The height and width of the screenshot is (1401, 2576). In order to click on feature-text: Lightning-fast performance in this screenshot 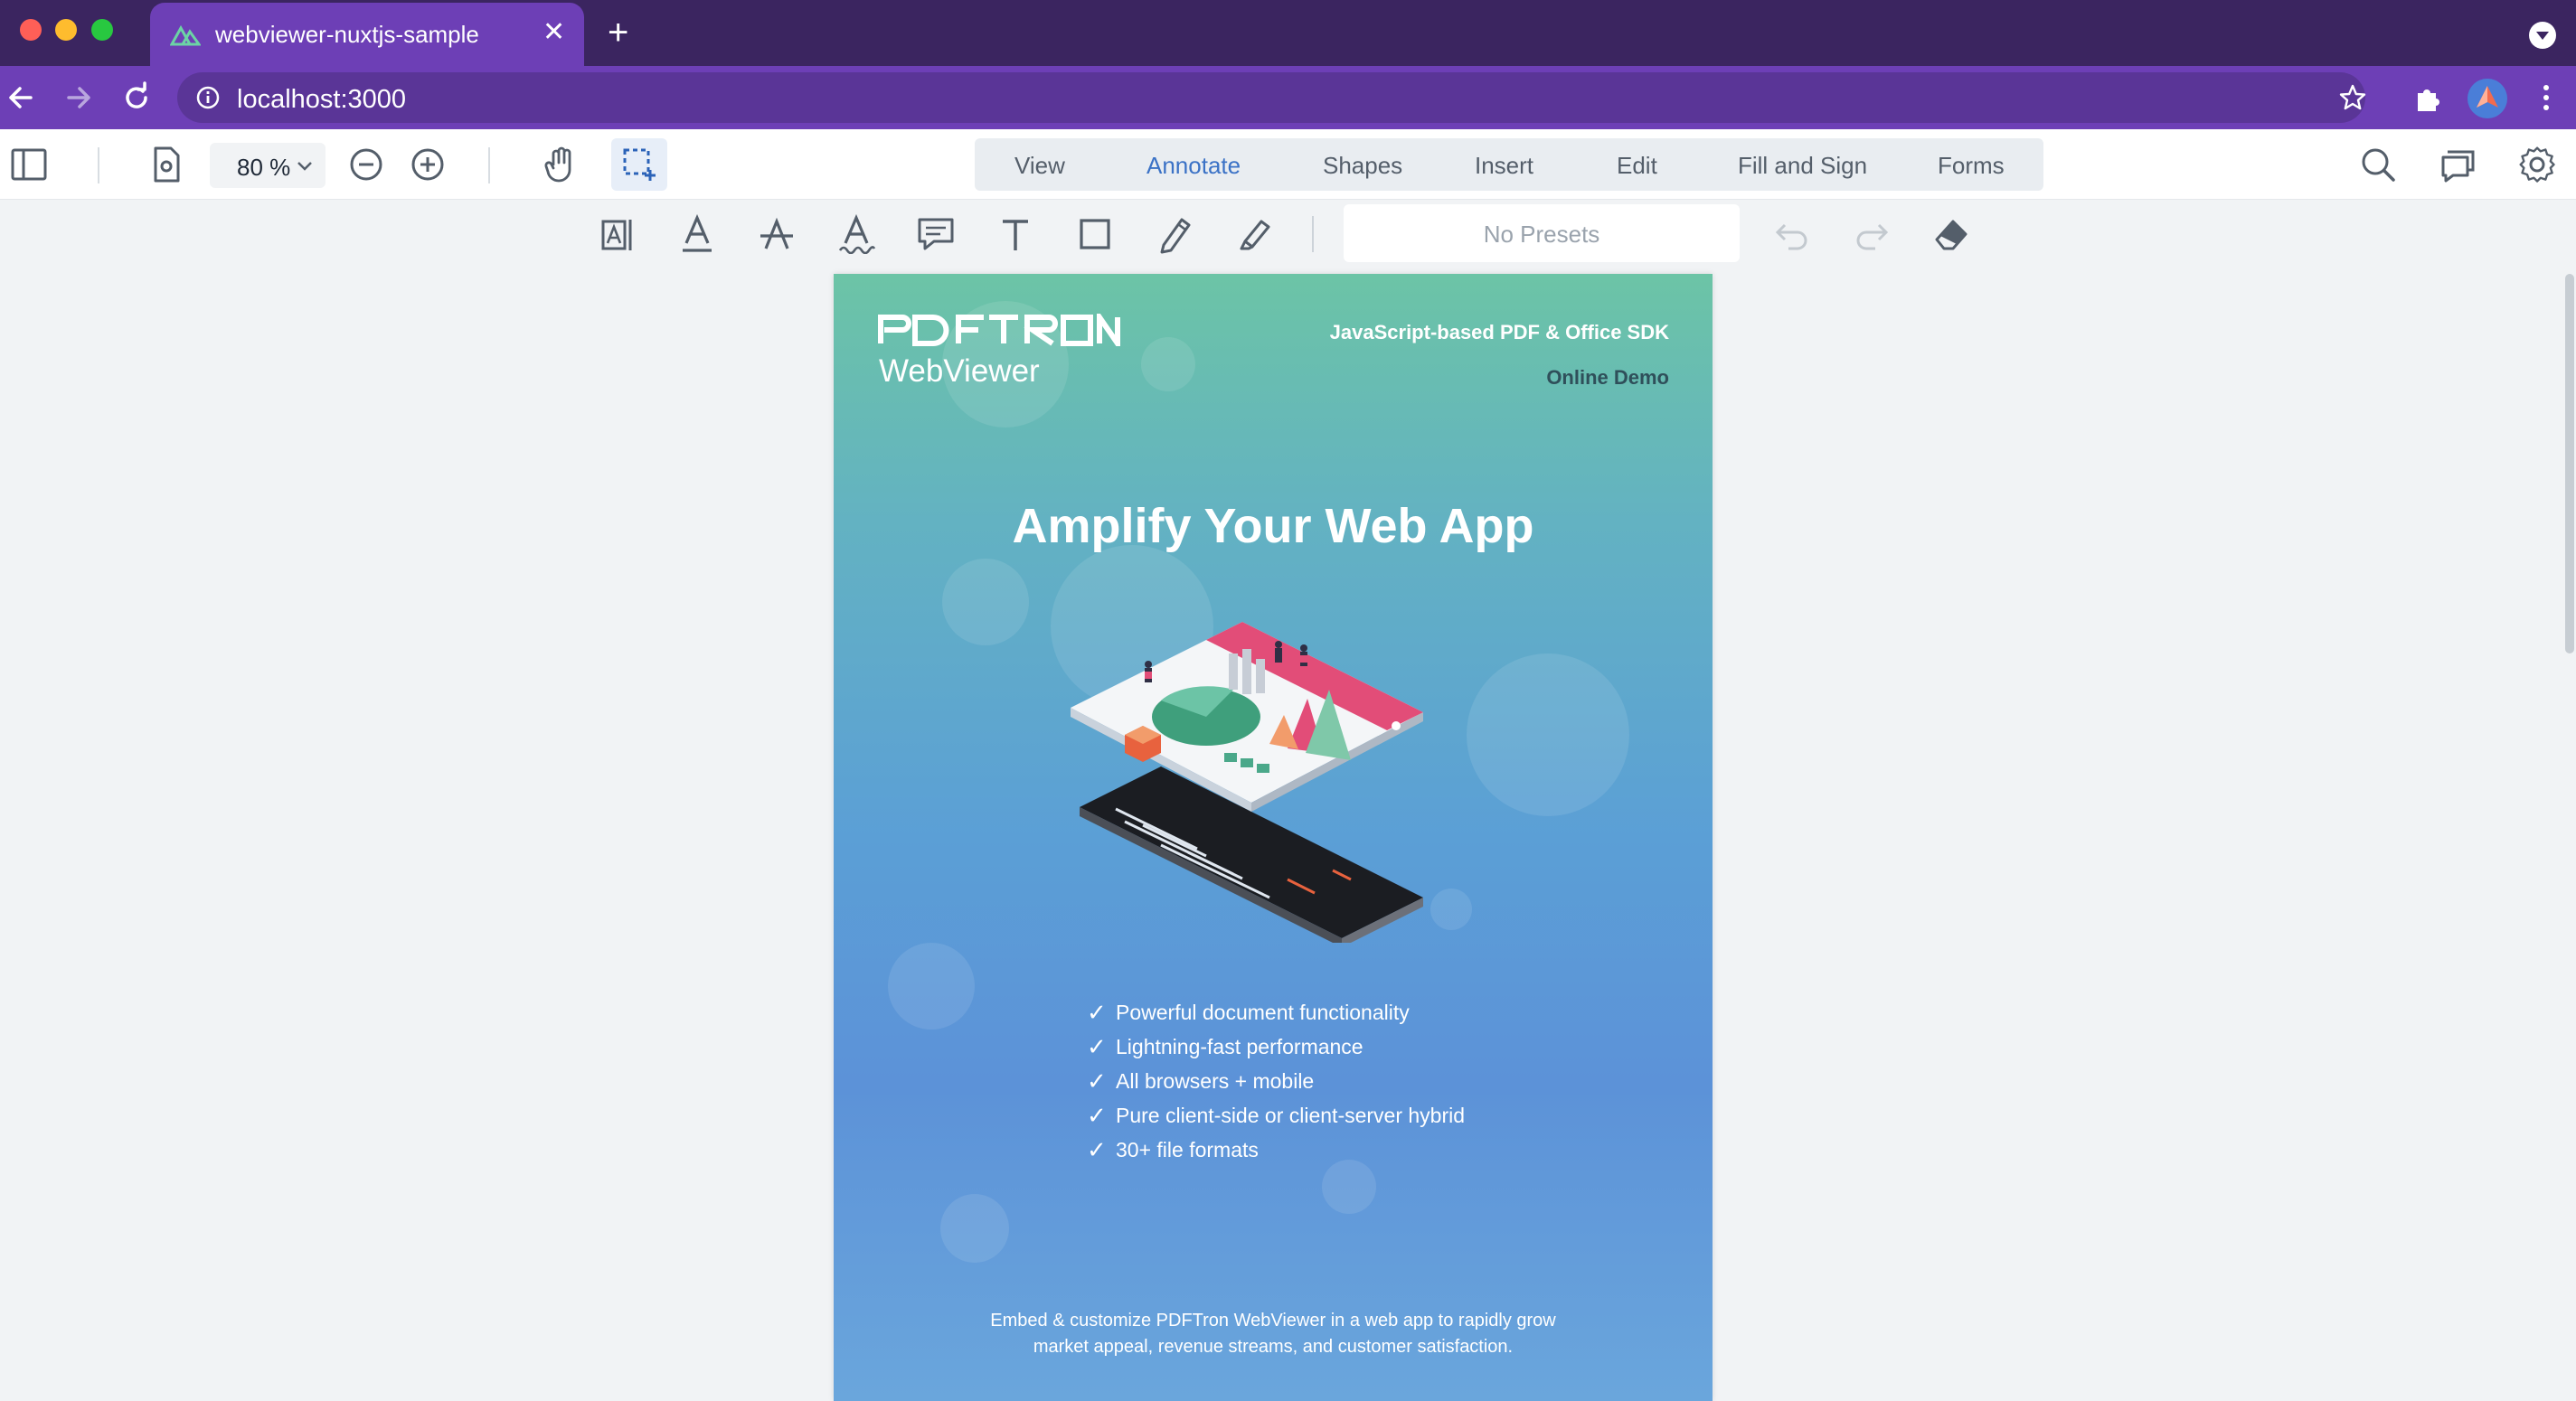, I will do `click(1239, 1046)`.